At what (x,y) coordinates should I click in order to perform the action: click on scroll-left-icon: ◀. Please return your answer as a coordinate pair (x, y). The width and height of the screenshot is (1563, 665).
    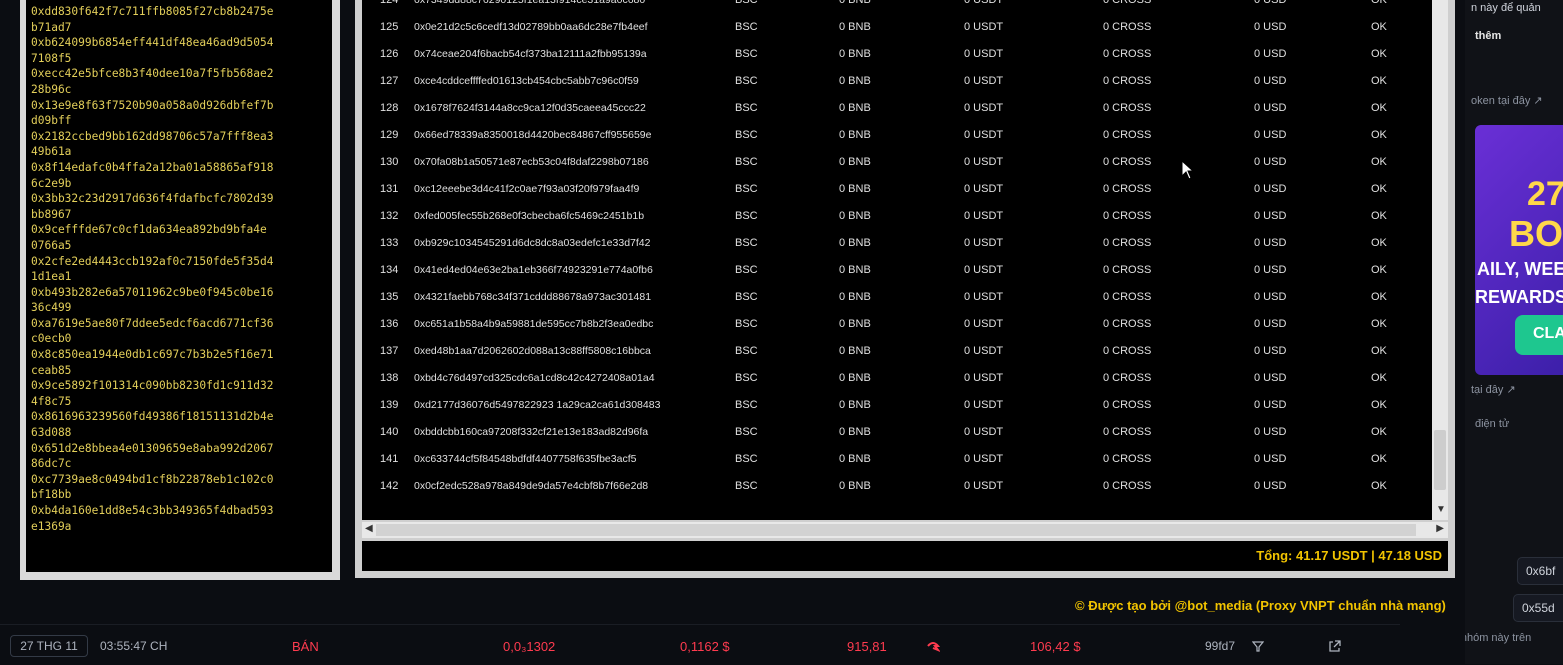
    Looking at the image, I should click on (369, 528).